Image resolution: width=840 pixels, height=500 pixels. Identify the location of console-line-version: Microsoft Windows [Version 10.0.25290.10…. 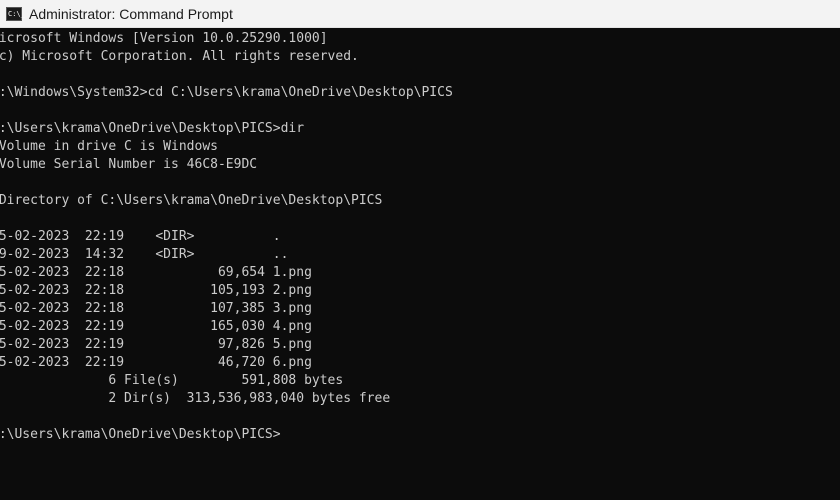
(164, 38).